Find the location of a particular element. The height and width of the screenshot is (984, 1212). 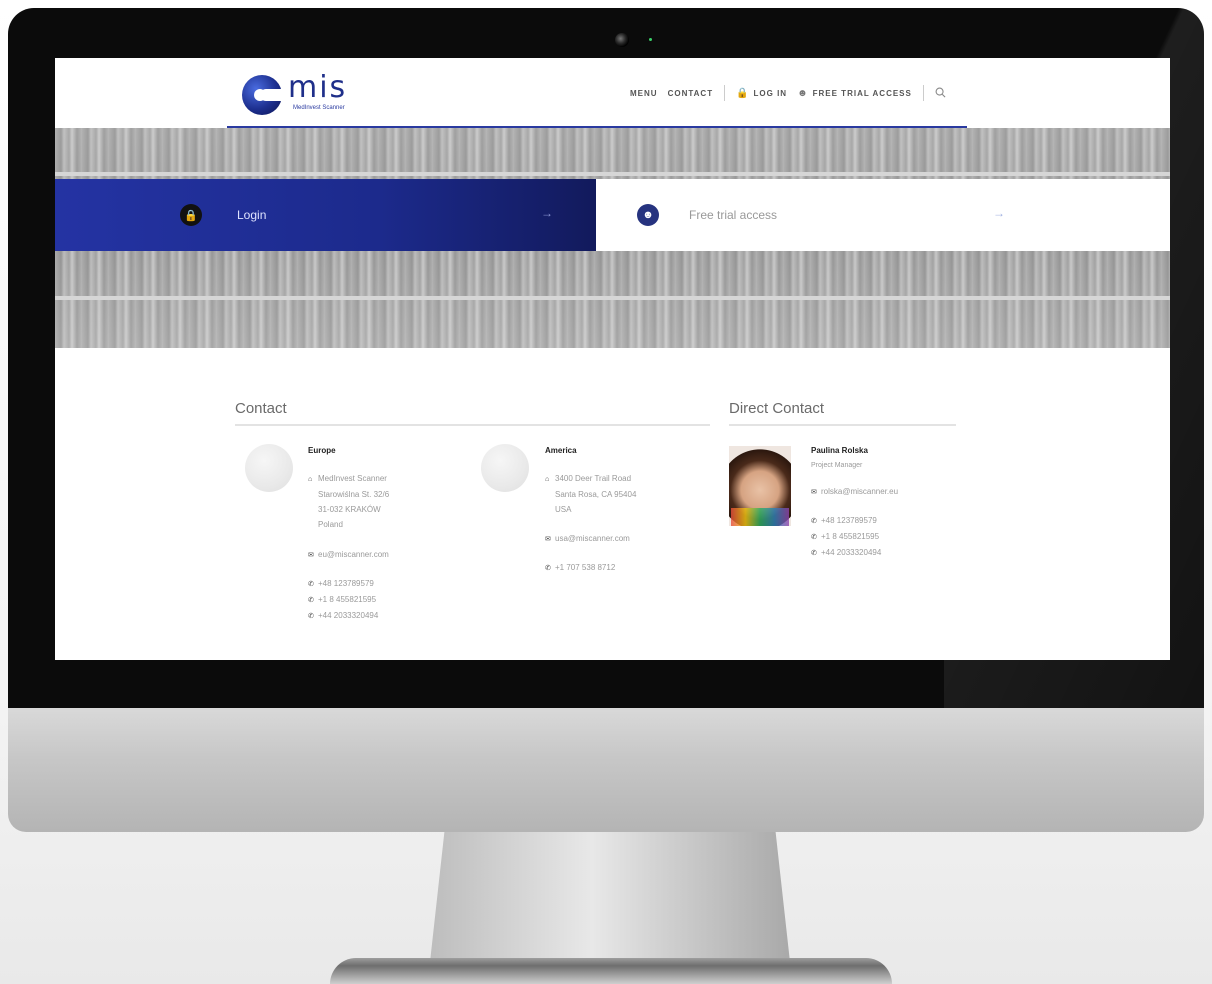

direct-email-row: ✉ rolska@miscanner.eu is located at coordinates (854, 492).